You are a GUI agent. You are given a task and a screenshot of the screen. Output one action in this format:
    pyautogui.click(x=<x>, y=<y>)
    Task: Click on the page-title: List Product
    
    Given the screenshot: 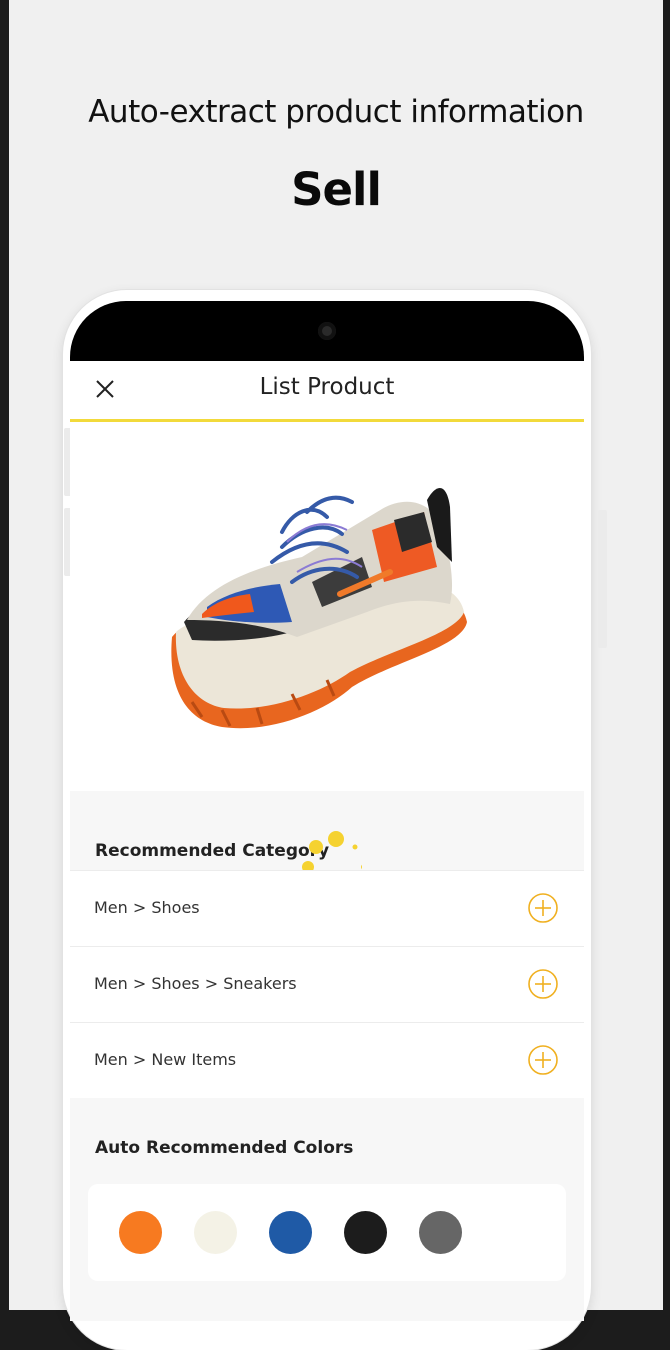 What is the action you would take?
    pyautogui.click(x=327, y=387)
    